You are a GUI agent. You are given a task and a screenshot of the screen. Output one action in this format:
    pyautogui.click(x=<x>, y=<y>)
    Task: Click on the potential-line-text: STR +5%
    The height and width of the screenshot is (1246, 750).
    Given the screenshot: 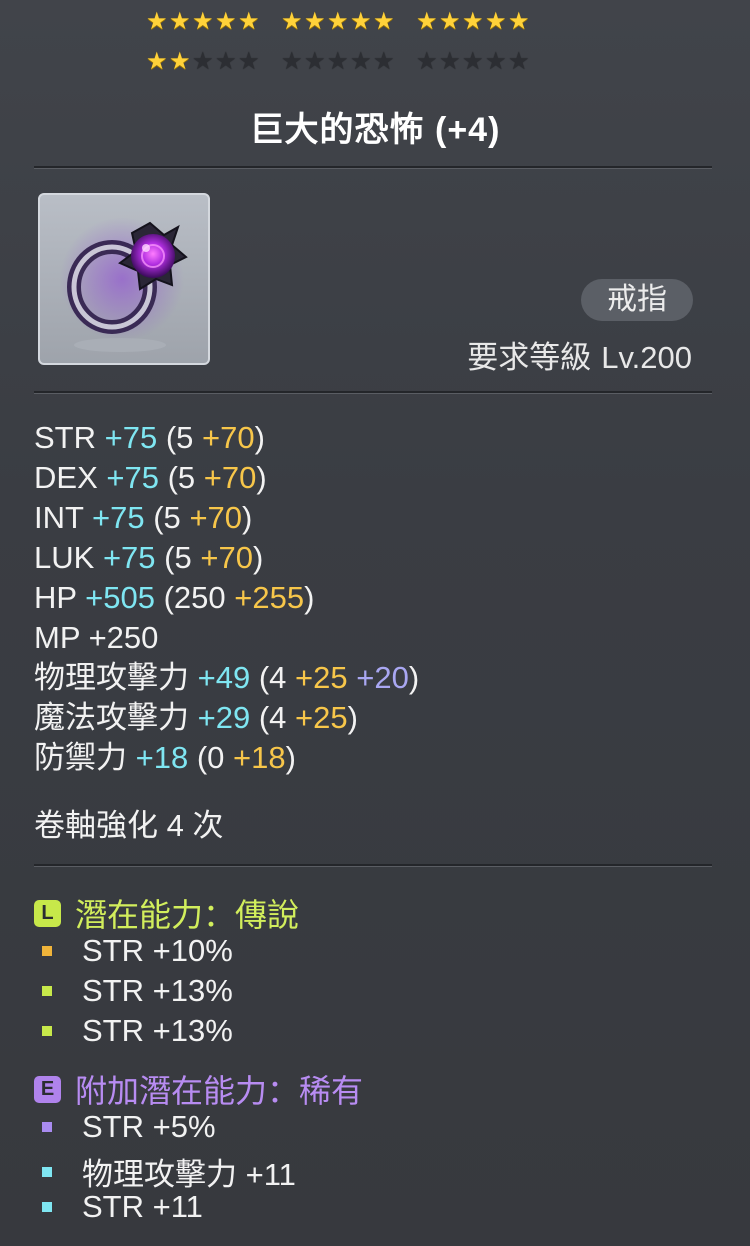 What is the action you would take?
    pyautogui.click(x=149, y=1126)
    